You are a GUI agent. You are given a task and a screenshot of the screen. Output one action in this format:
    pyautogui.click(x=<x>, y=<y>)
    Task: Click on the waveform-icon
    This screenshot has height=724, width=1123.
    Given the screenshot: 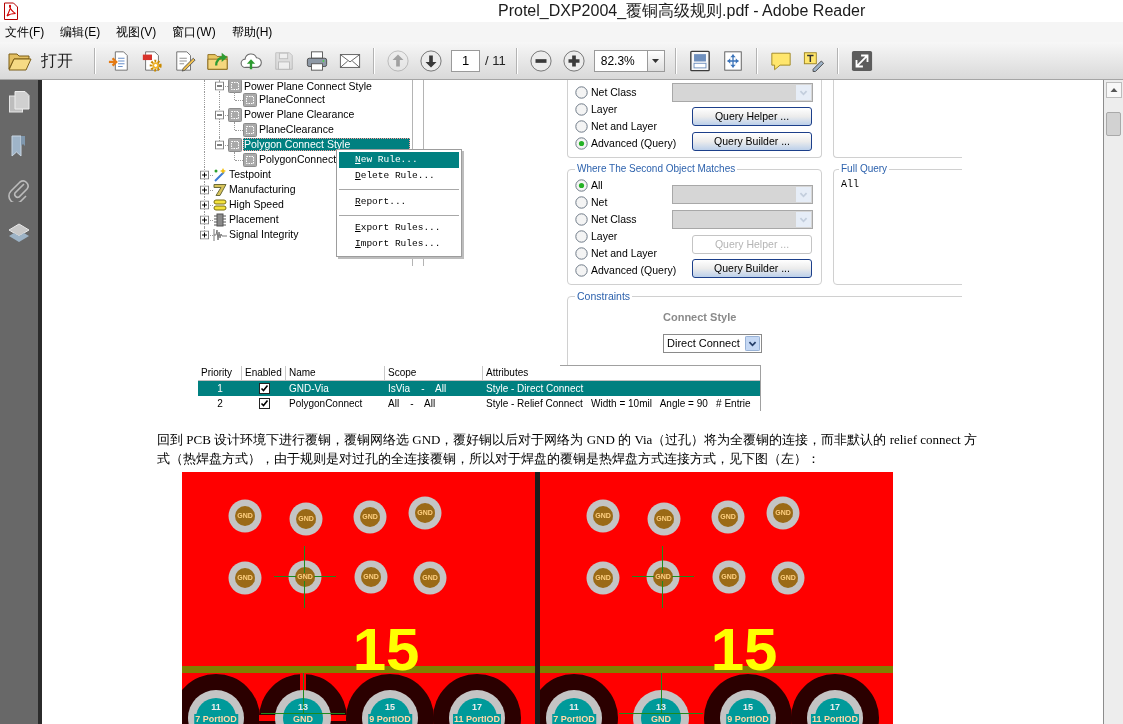 What is the action you would take?
    pyautogui.click(x=220, y=234)
    